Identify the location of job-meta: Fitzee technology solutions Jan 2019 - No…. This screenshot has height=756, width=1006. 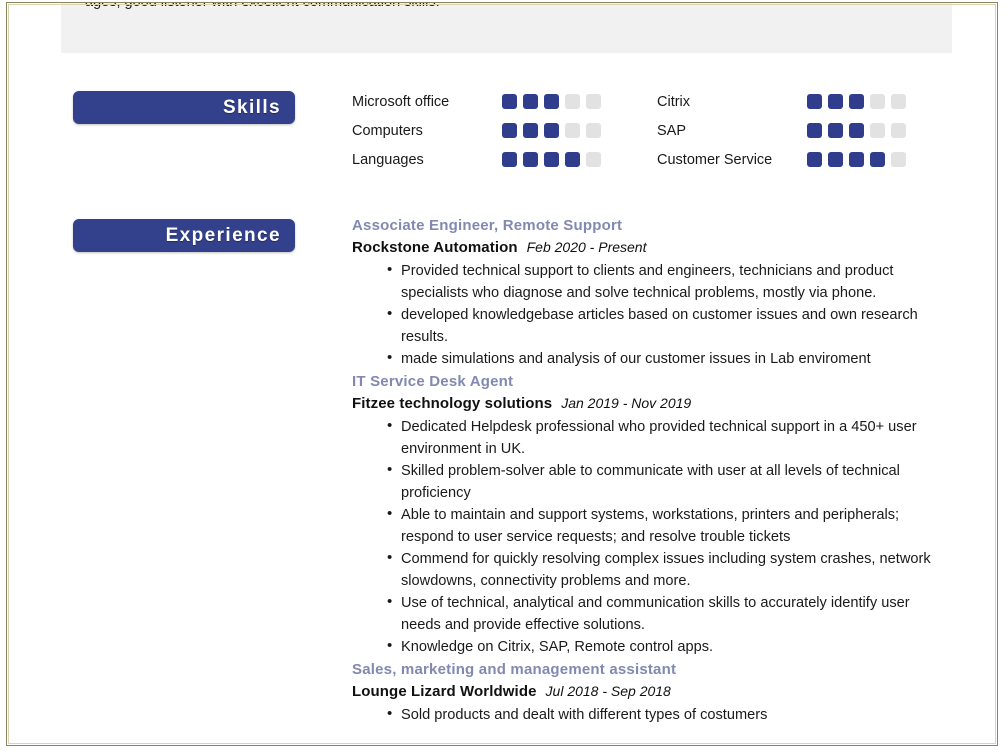
(652, 403).